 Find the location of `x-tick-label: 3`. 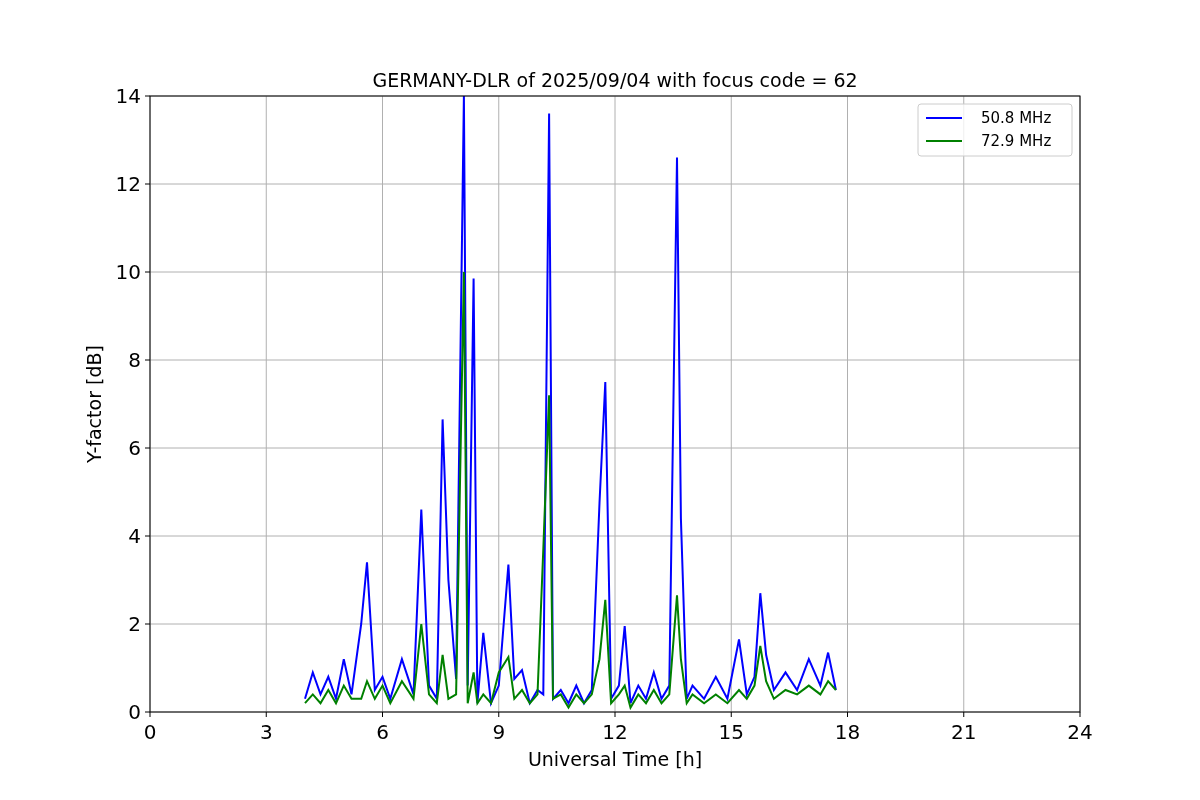

x-tick-label: 3 is located at coordinates (266, 732).